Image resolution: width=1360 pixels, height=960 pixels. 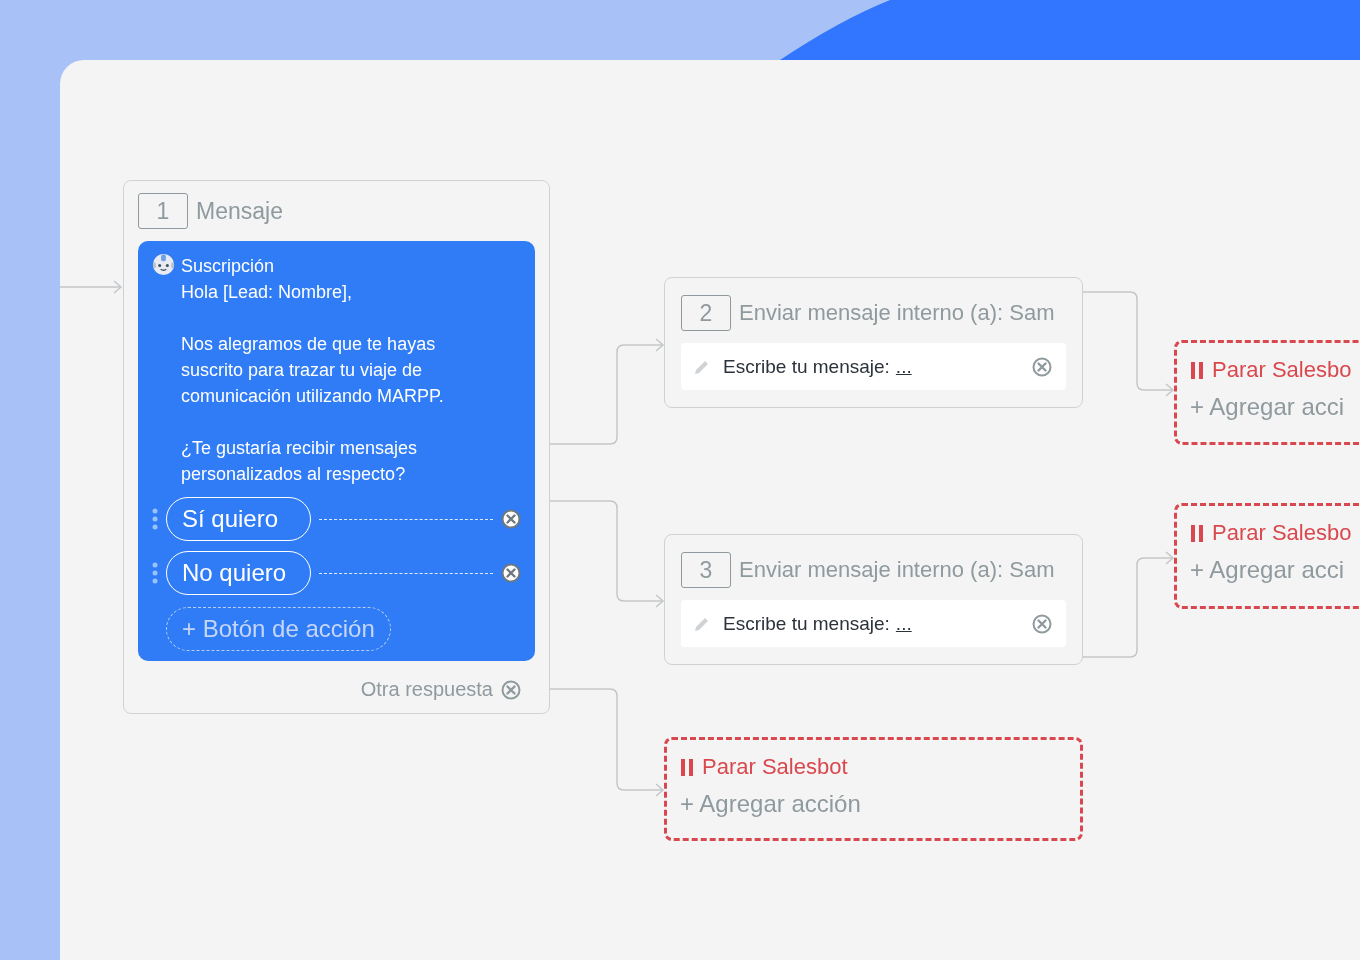 What do you see at coordinates (163, 211) in the screenshot?
I see `step-number: 1` at bounding box center [163, 211].